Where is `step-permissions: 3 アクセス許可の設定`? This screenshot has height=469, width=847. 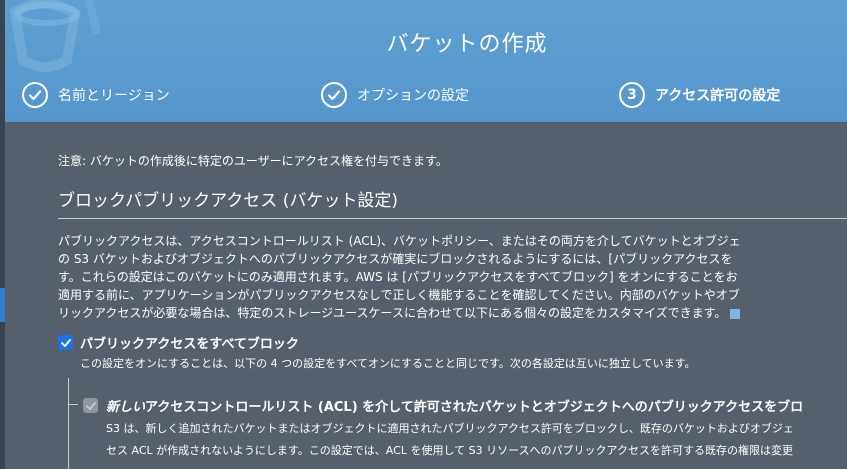 step-permissions: 3 アクセス許可の設定 is located at coordinates (699, 95).